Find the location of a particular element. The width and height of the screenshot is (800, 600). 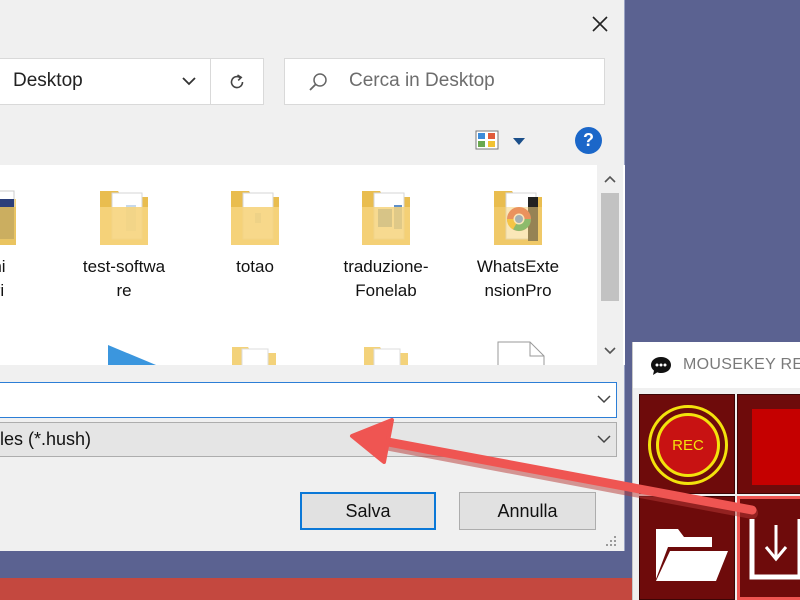

record-button: REC is located at coordinates (688, 445).